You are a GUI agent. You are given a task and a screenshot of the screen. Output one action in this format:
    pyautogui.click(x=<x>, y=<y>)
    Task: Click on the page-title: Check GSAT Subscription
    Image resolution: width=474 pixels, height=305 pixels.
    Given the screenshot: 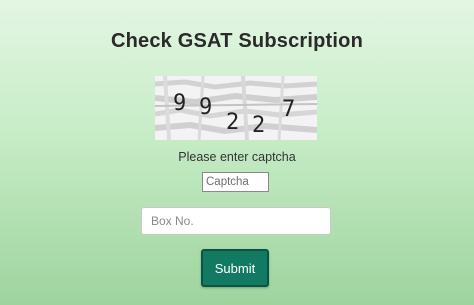 What is the action you would take?
    pyautogui.click(x=237, y=41)
    